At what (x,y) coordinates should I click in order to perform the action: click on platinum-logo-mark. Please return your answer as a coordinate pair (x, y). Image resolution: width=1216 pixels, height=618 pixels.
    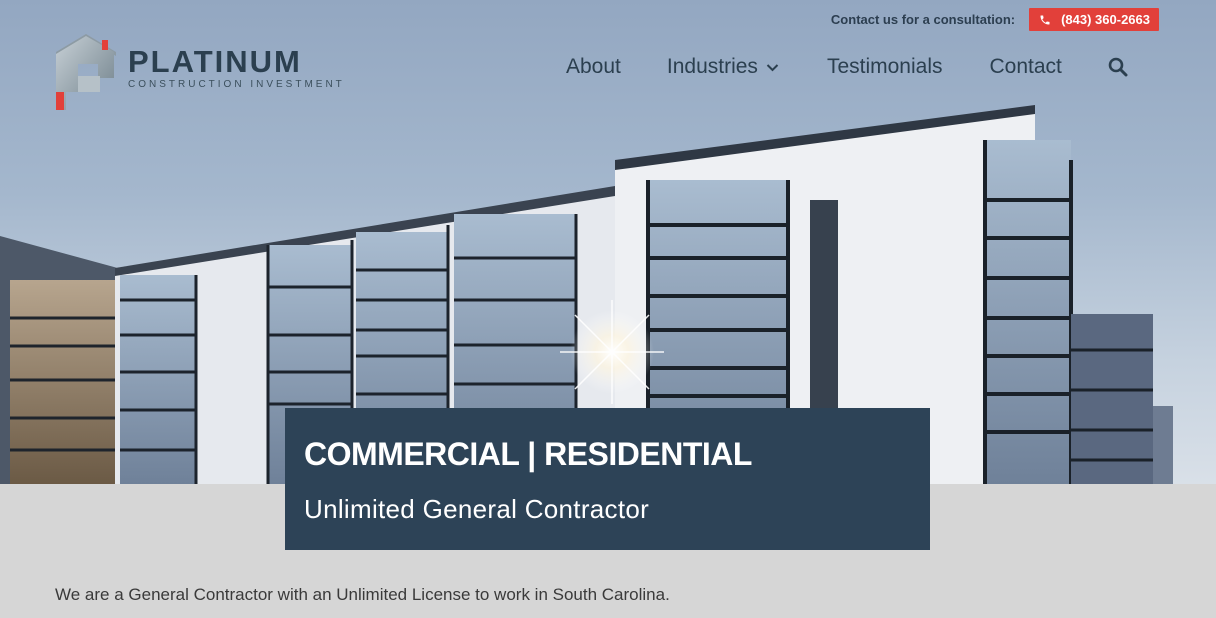
    Looking at the image, I should click on (86, 72).